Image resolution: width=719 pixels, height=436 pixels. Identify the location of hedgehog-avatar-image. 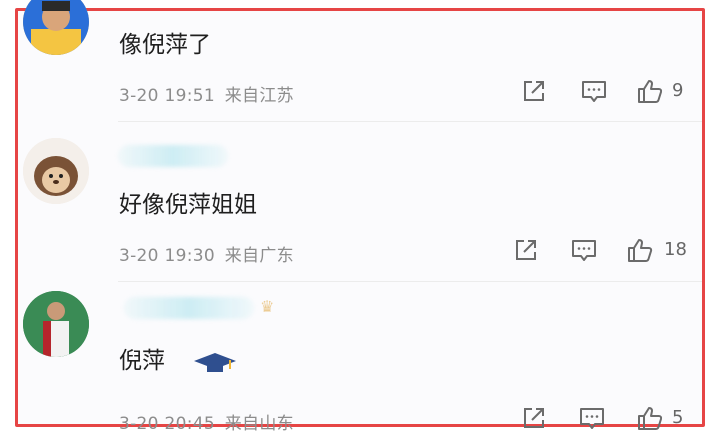
(56, 171).